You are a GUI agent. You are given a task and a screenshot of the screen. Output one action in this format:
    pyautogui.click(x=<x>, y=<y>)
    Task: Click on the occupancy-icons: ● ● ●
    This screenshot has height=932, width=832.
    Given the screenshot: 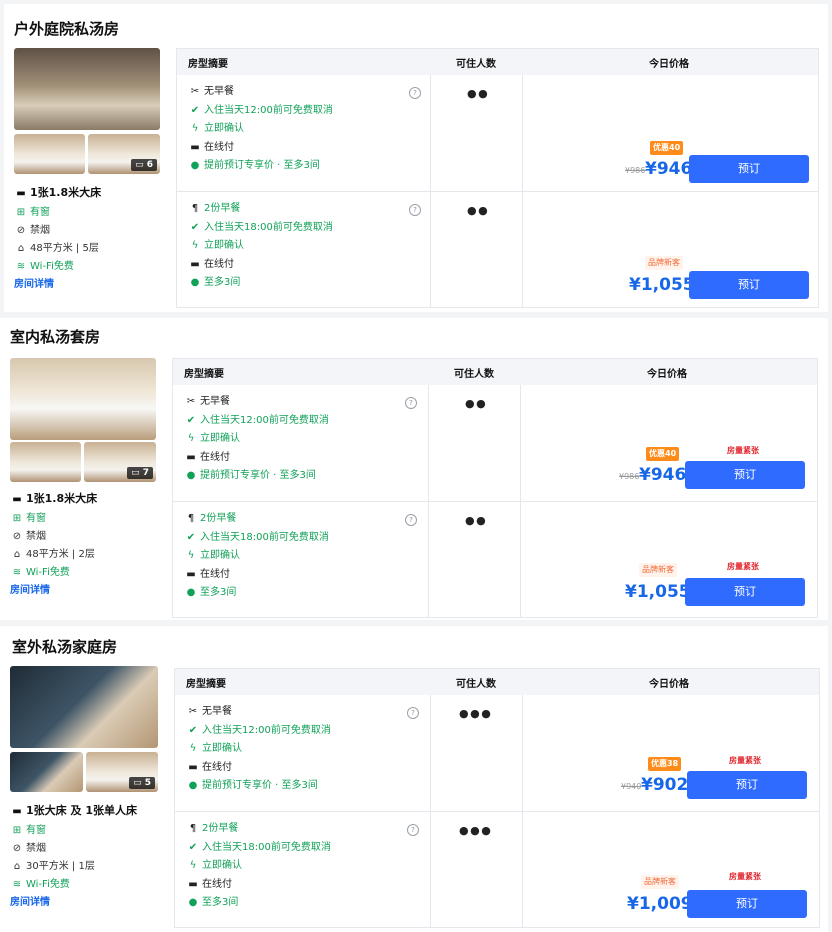 What is the action you would take?
    pyautogui.click(x=475, y=830)
    